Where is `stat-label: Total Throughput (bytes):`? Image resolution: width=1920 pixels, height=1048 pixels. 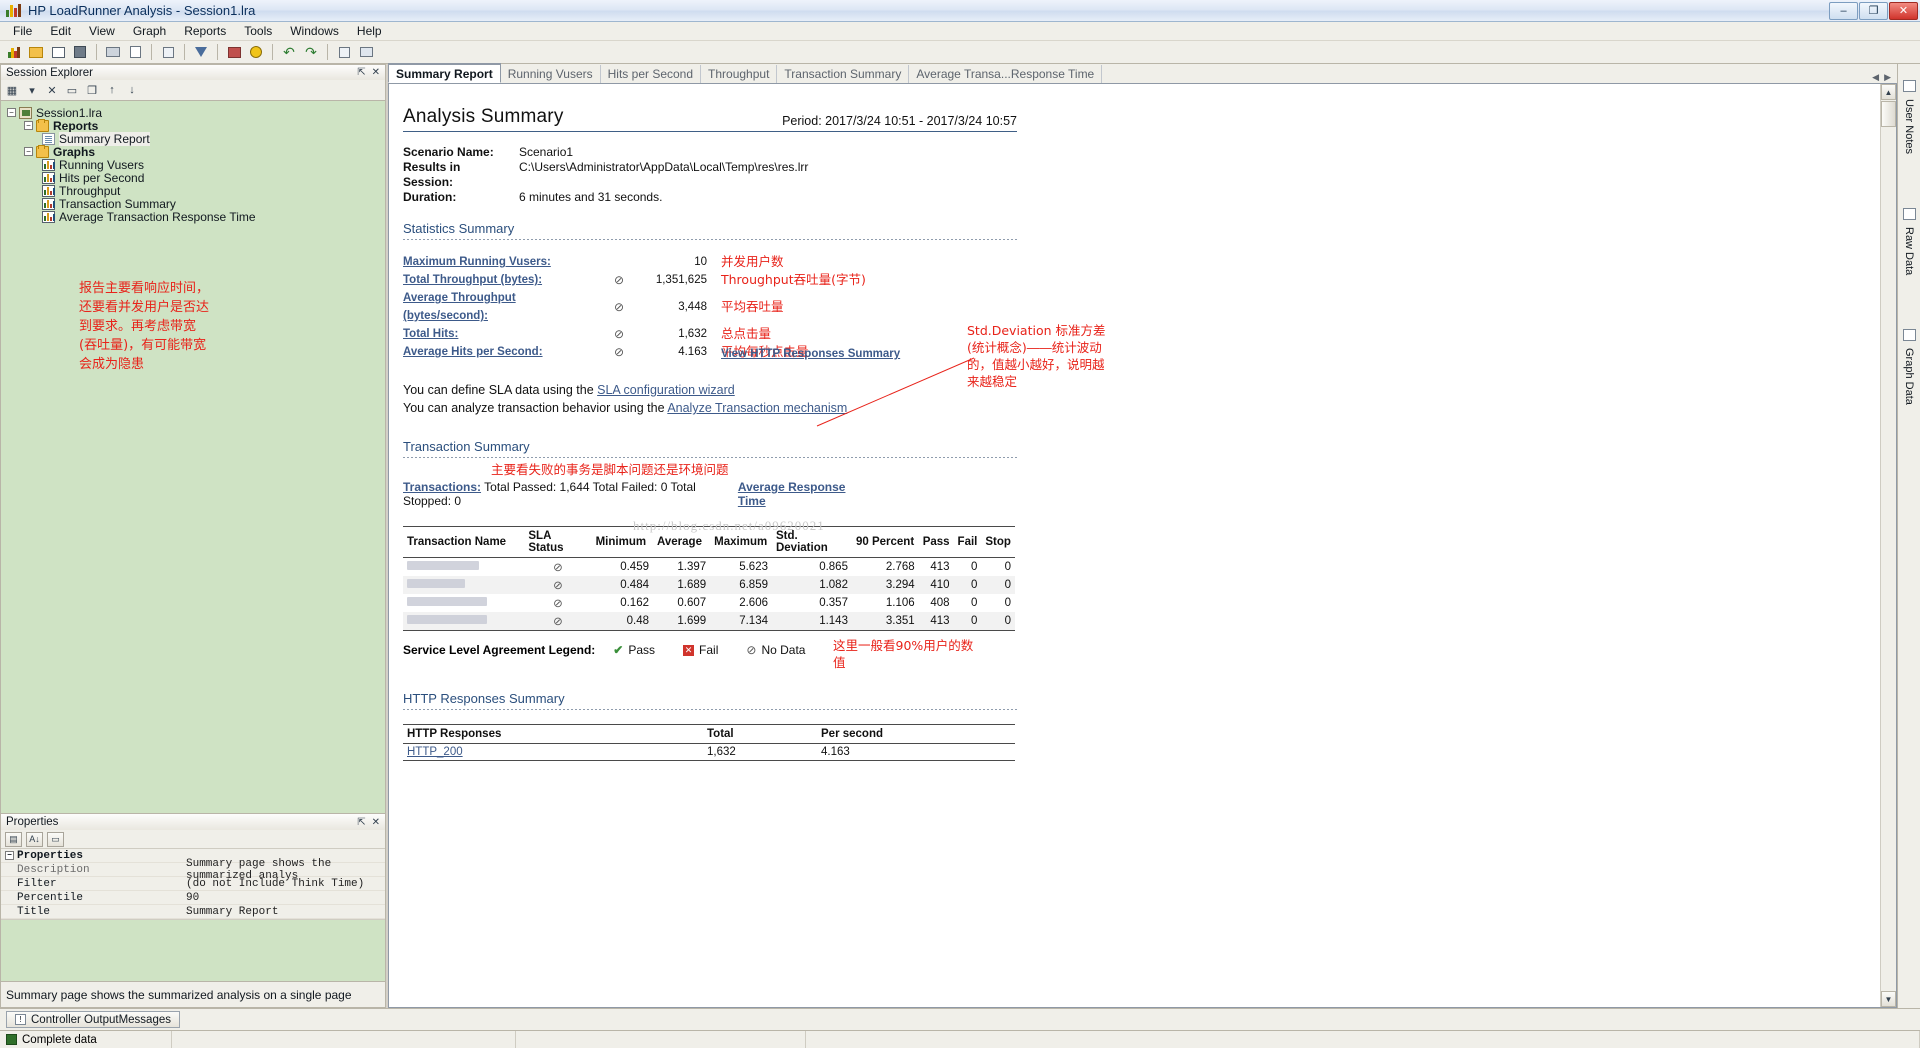 stat-label: Total Throughput (bytes): is located at coordinates (503, 280).